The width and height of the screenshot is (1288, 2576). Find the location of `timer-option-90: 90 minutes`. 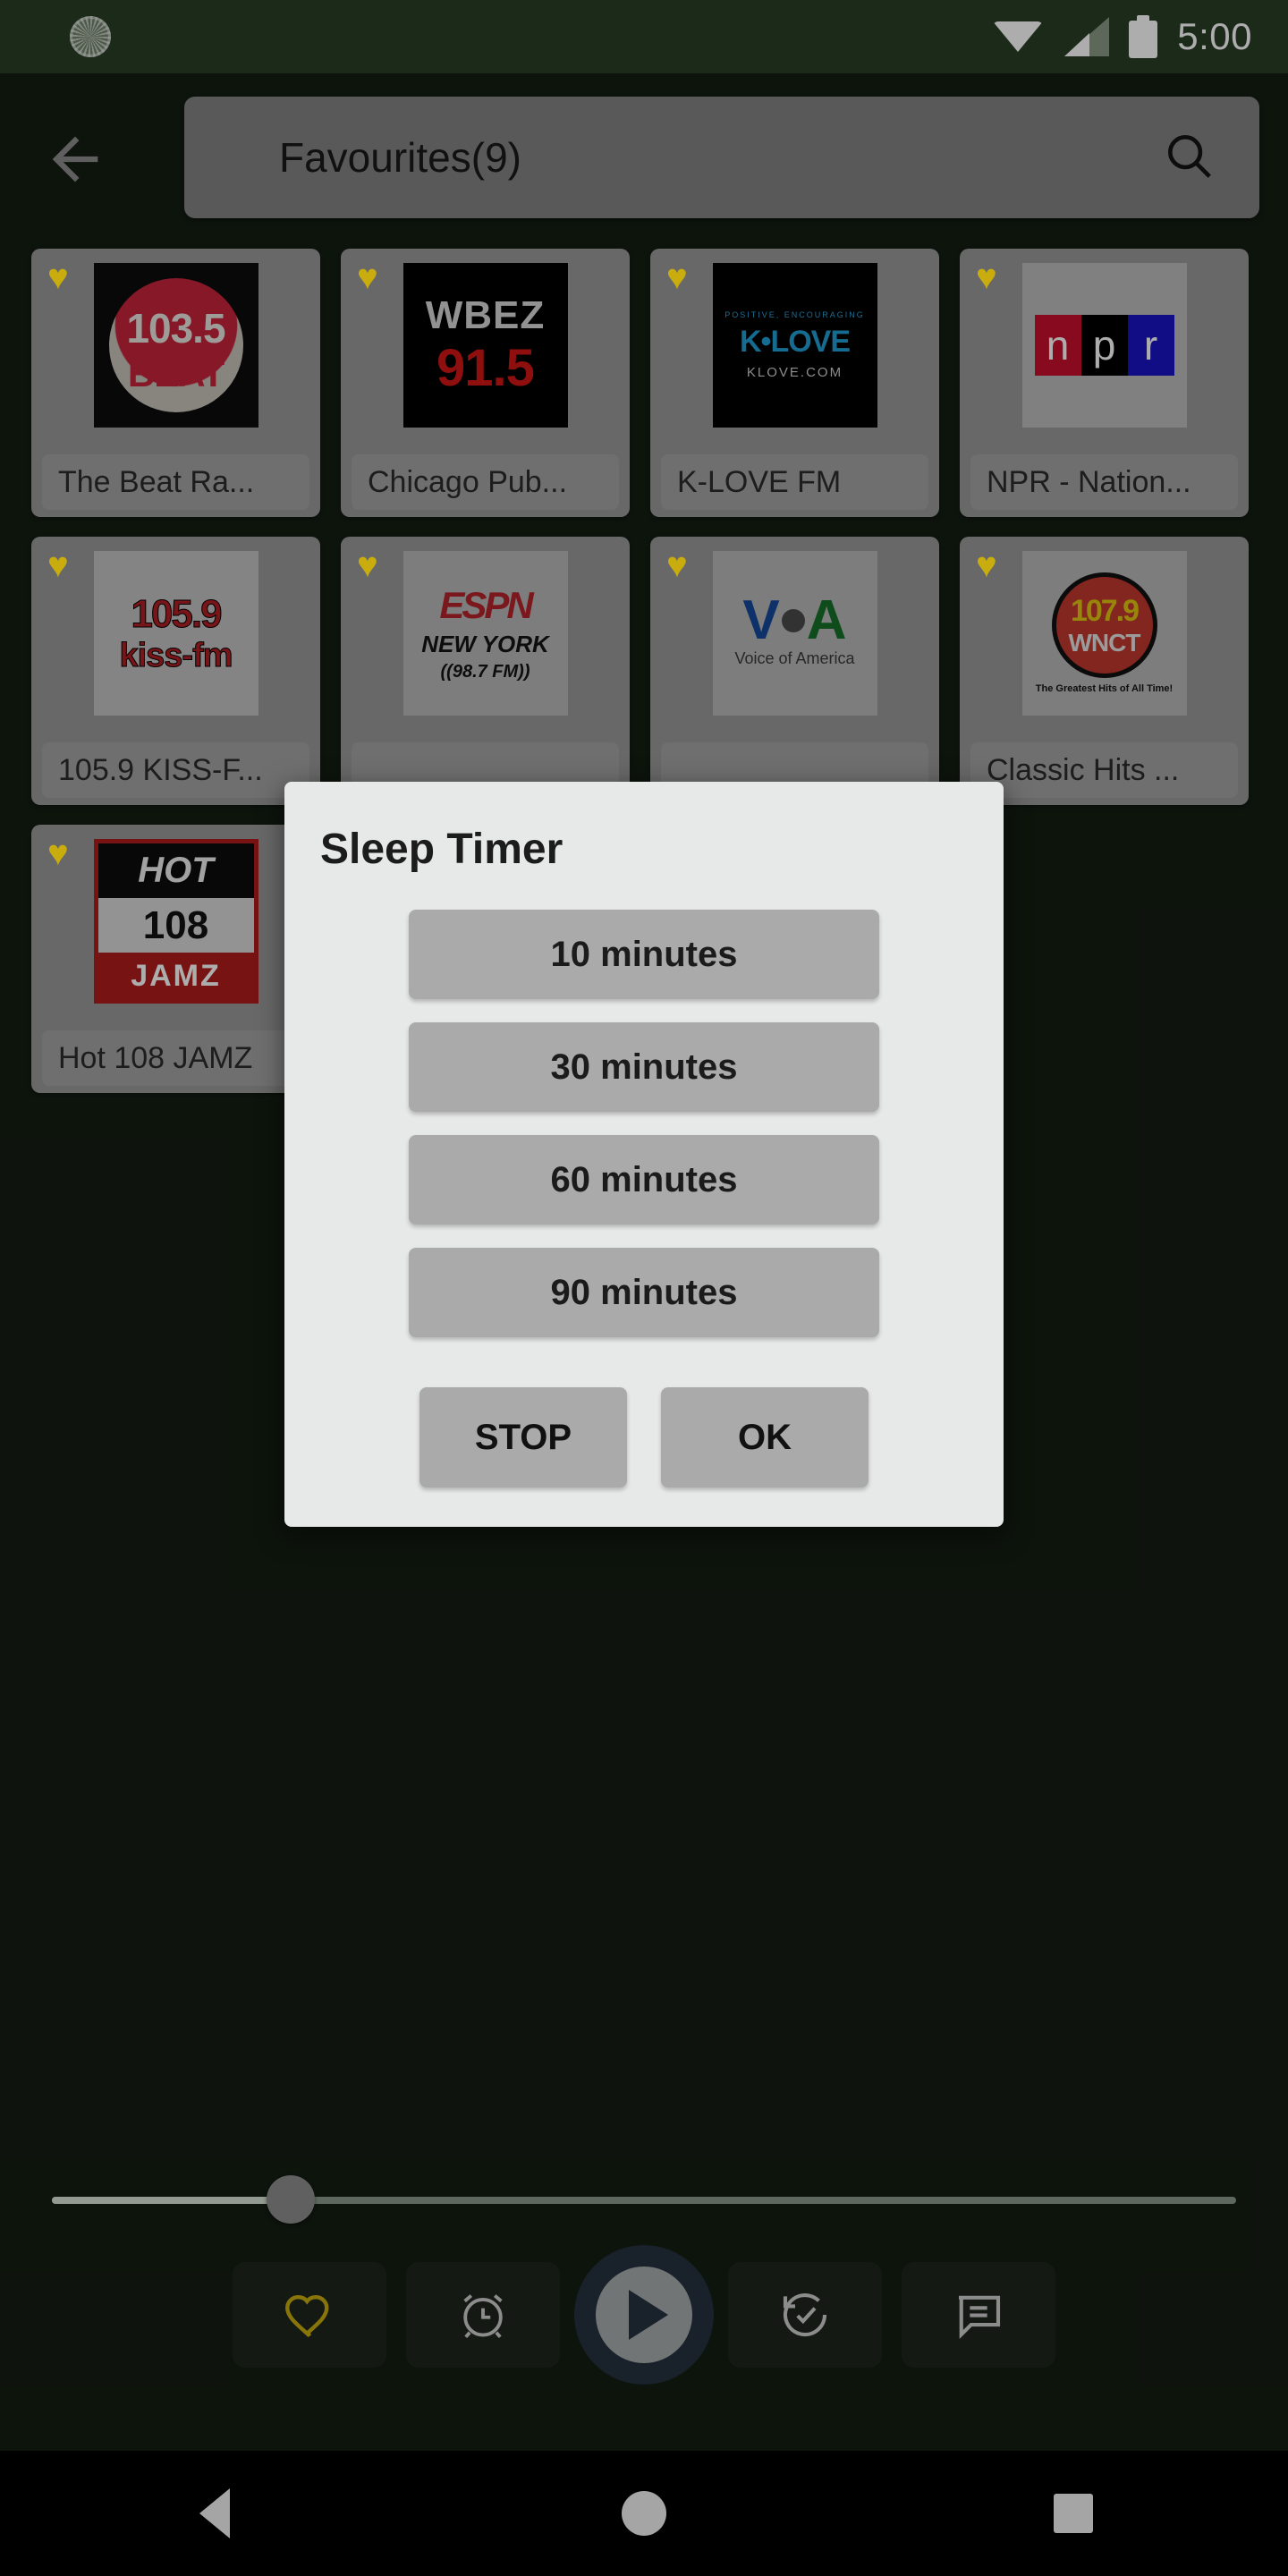

timer-option-90: 90 minutes is located at coordinates (644, 1292).